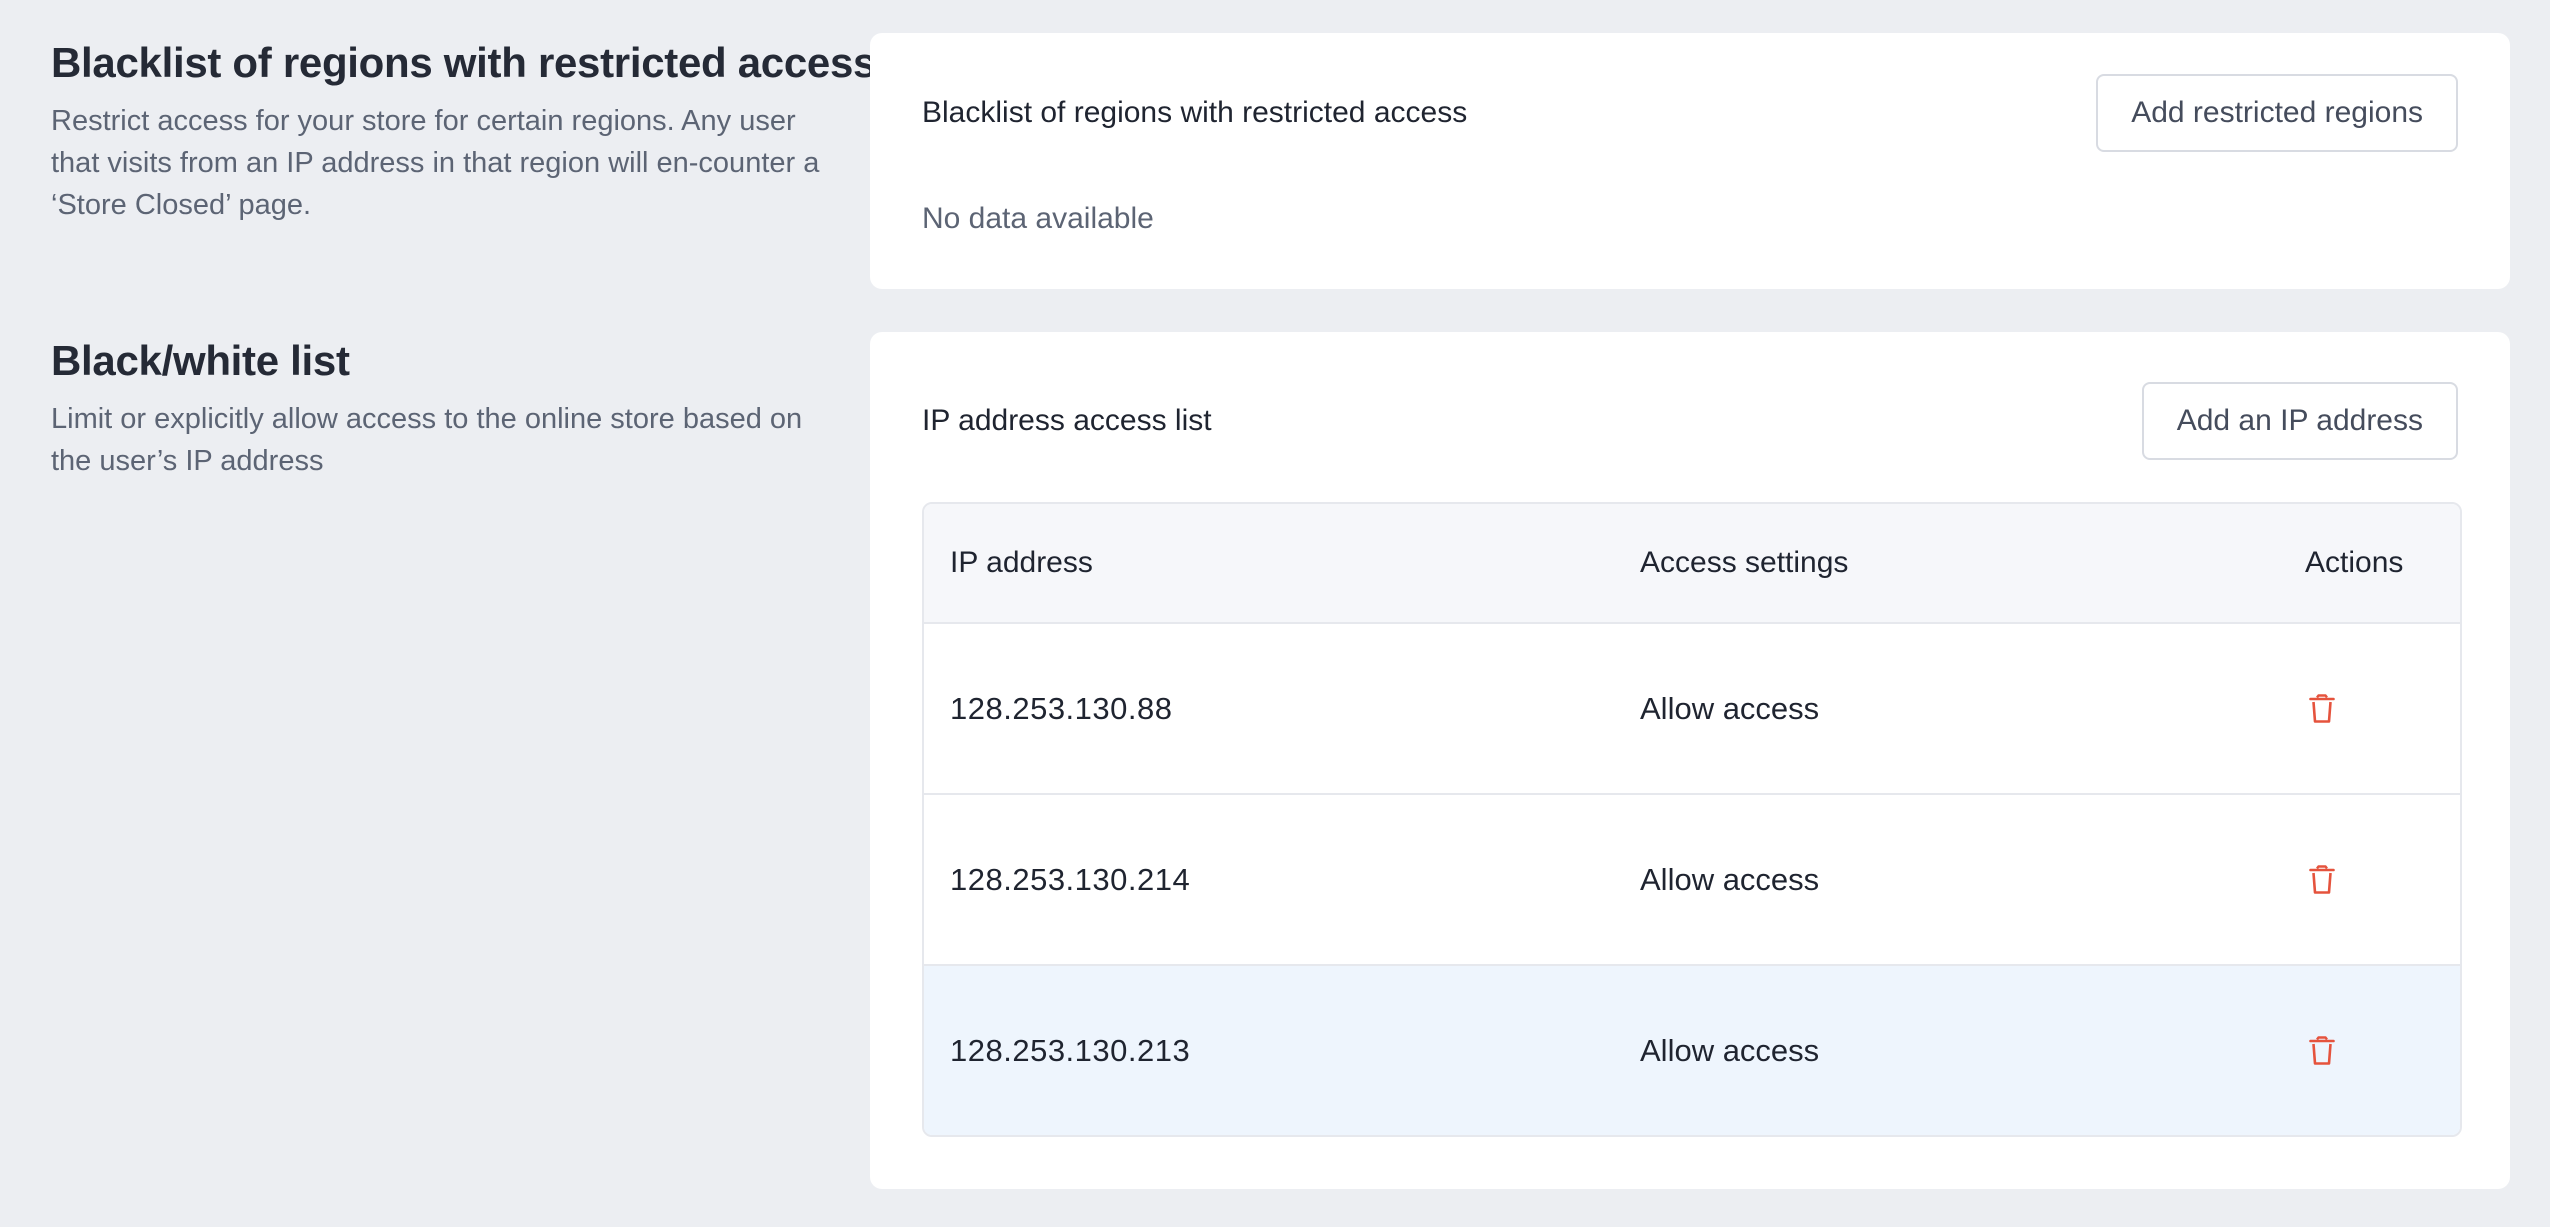 The image size is (2550, 1227). I want to click on column-header-actions: Actions, so click(2354, 562).